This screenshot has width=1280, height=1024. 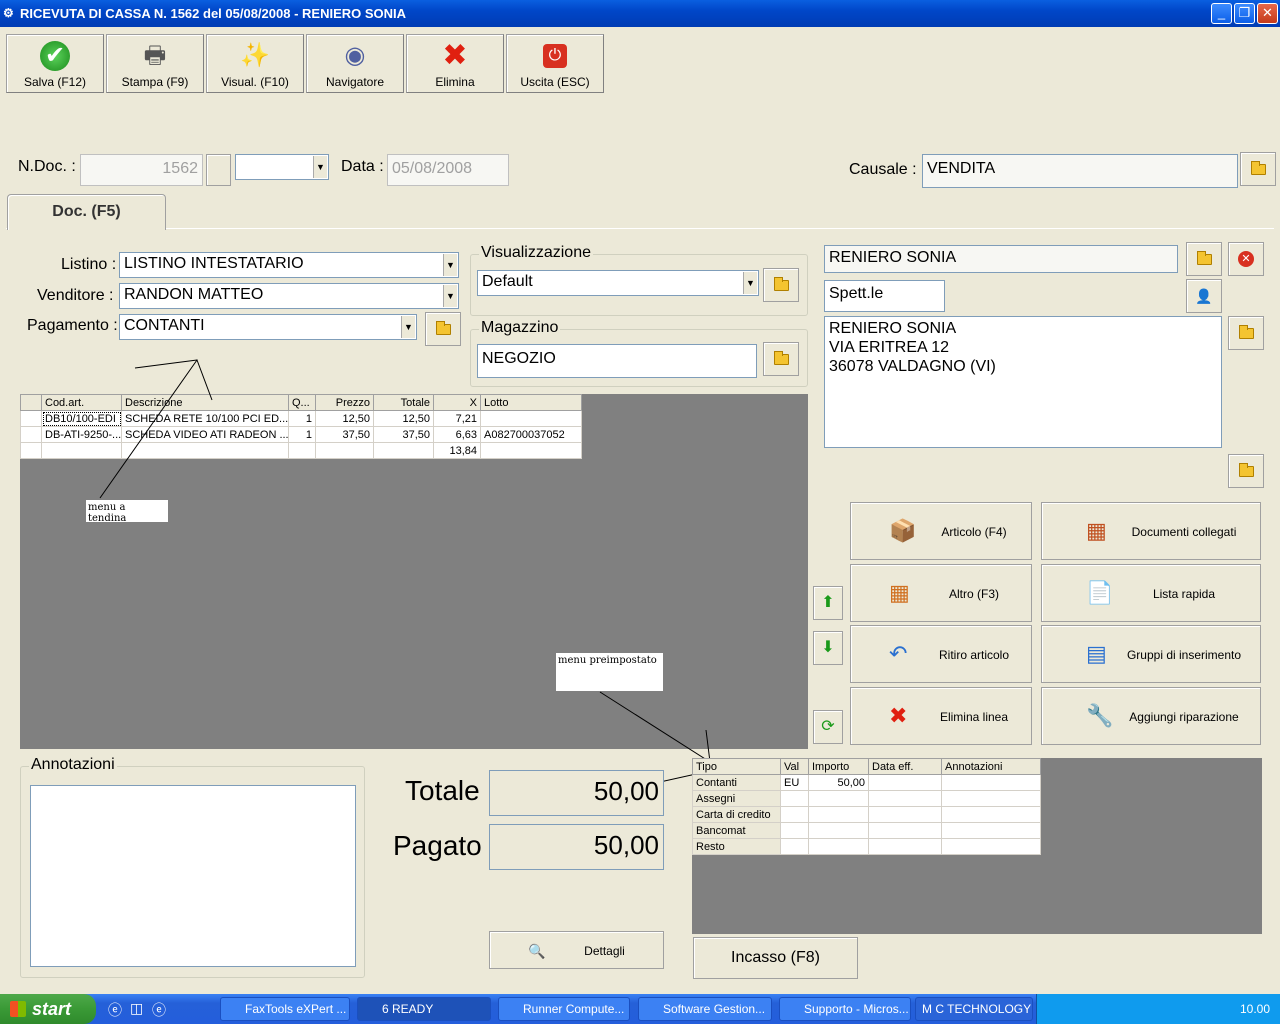 I want to click on ndoc-label: N.Doc. :, so click(x=47, y=166).